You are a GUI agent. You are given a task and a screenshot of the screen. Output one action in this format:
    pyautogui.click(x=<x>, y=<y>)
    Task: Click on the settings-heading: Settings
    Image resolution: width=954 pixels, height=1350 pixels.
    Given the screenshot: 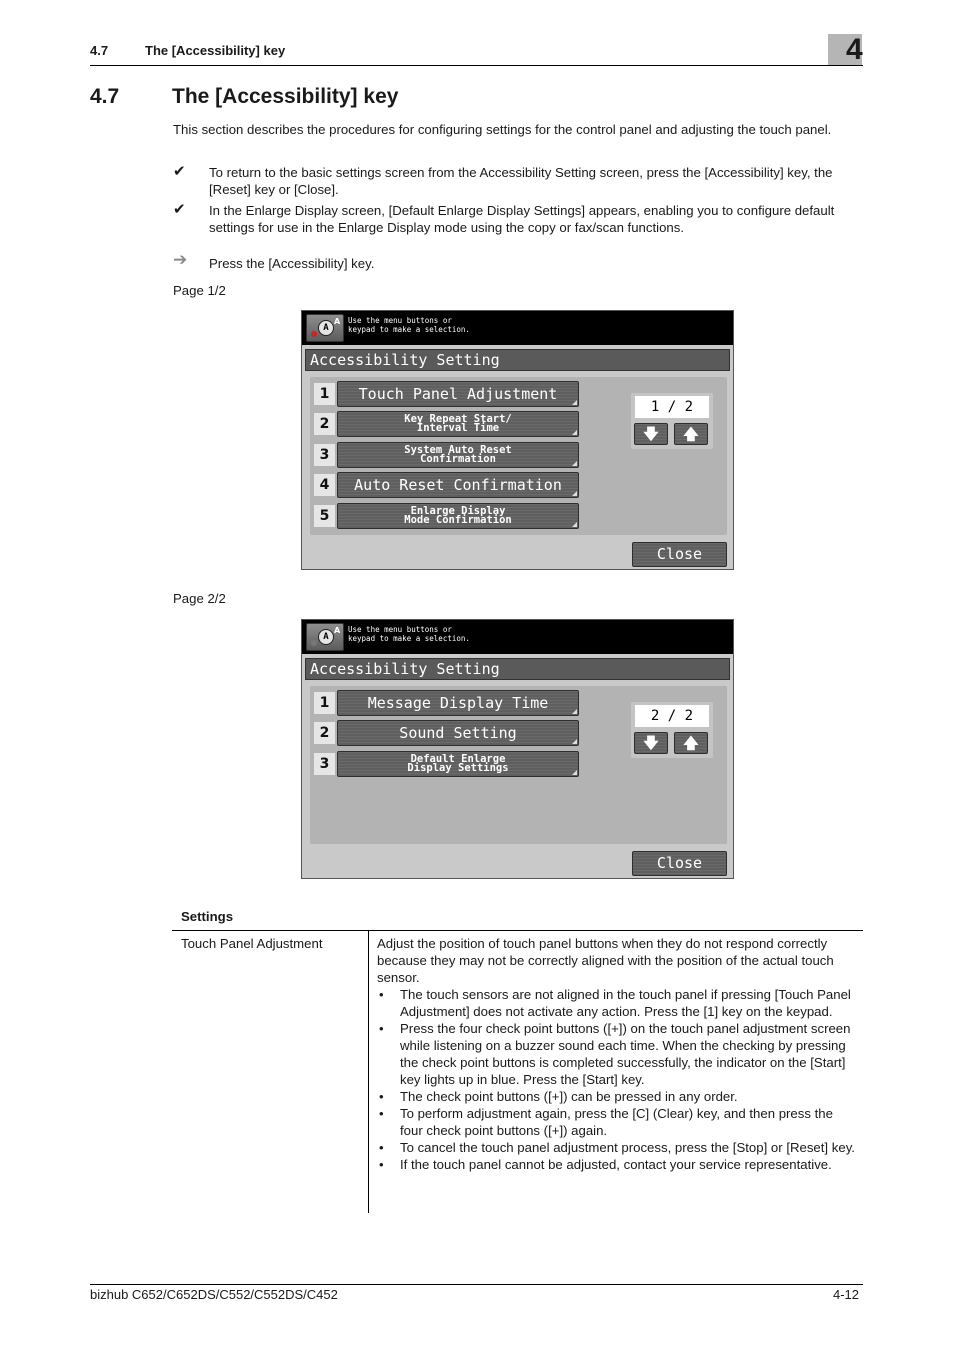 What is the action you would take?
    pyautogui.click(x=207, y=916)
    